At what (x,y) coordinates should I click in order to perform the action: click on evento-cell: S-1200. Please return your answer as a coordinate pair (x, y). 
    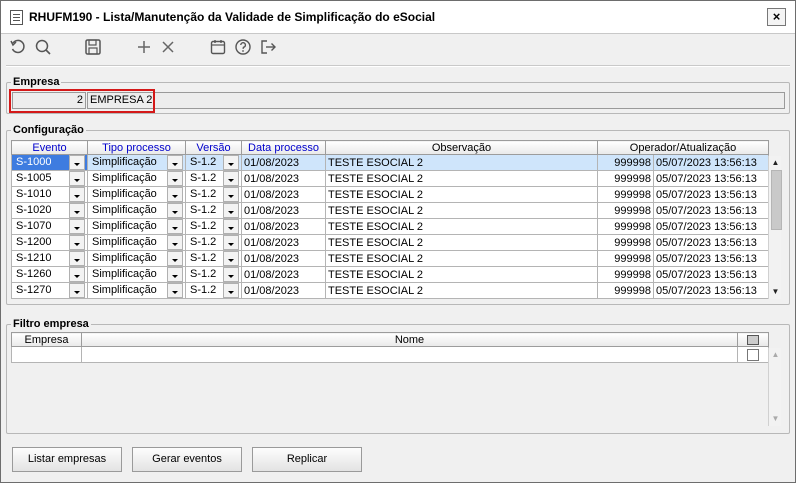
    Looking at the image, I should click on (49, 242).